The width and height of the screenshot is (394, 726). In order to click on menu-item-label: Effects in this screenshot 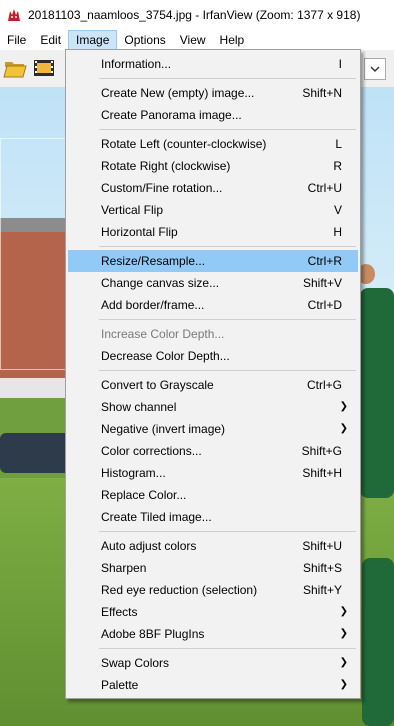, I will do `click(119, 612)`.